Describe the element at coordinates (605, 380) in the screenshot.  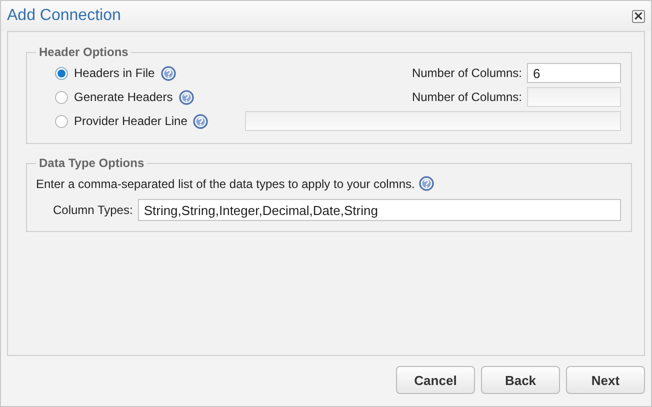
I see `next-button: Next` at that location.